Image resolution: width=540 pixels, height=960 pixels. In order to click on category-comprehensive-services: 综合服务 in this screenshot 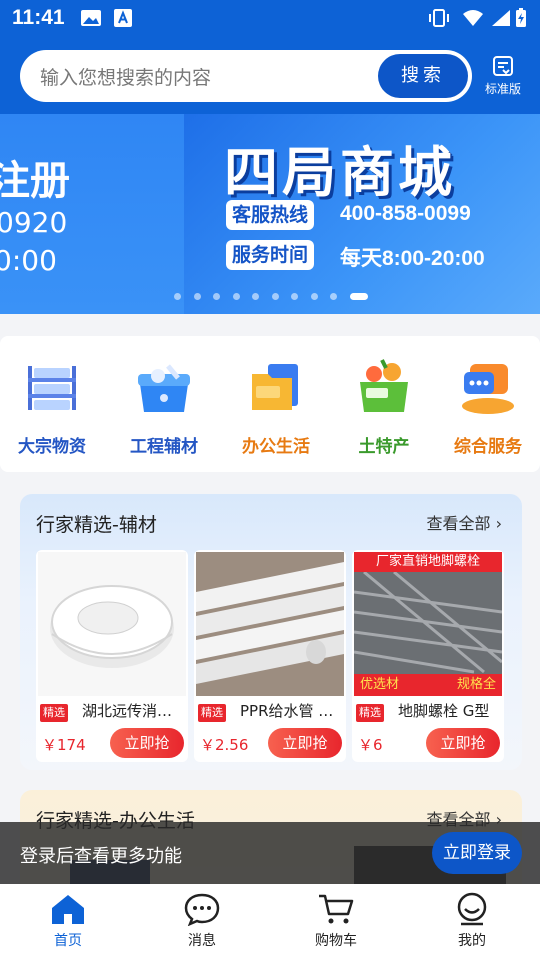, I will do `click(488, 406)`.